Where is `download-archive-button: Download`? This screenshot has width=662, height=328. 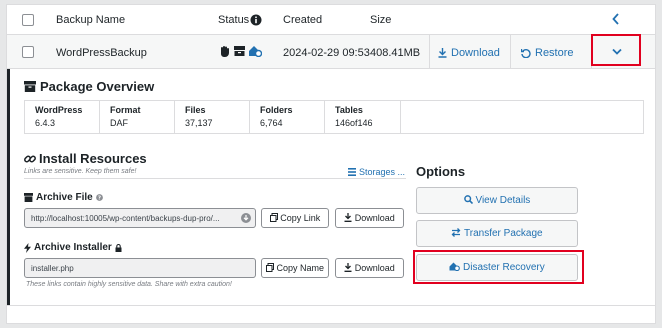
download-archive-button: Download is located at coordinates (369, 218).